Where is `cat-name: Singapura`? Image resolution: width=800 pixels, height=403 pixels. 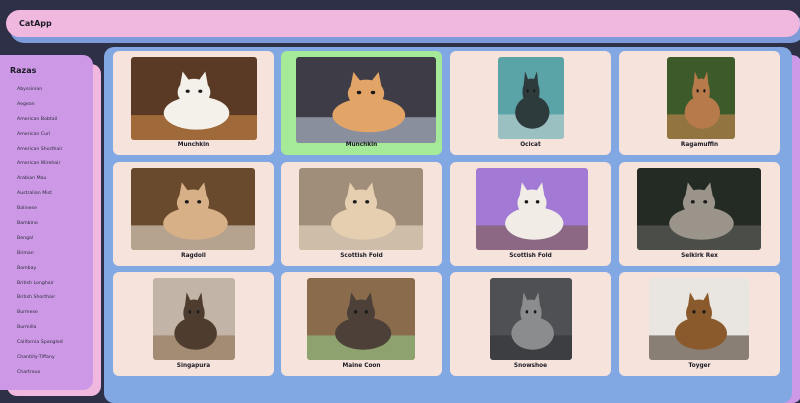
cat-name: Singapura is located at coordinates (193, 366).